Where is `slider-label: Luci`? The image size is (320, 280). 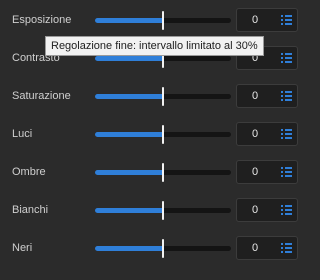 slider-label: Luci is located at coordinates (22, 134).